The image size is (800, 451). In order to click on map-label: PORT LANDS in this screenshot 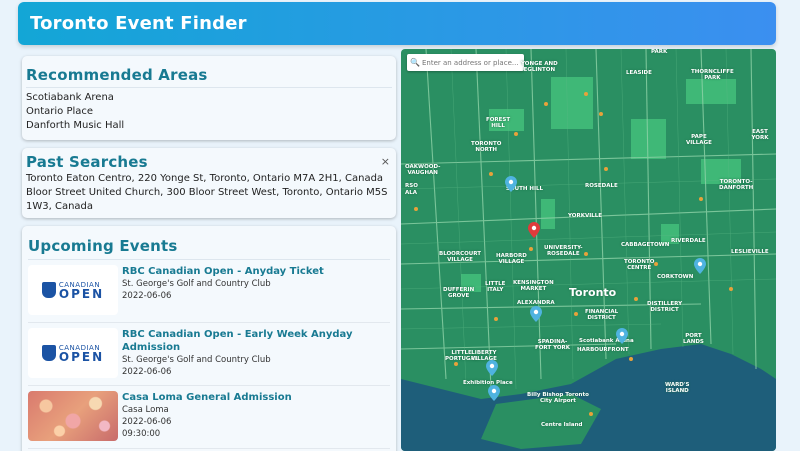, I will do `click(693, 339)`.